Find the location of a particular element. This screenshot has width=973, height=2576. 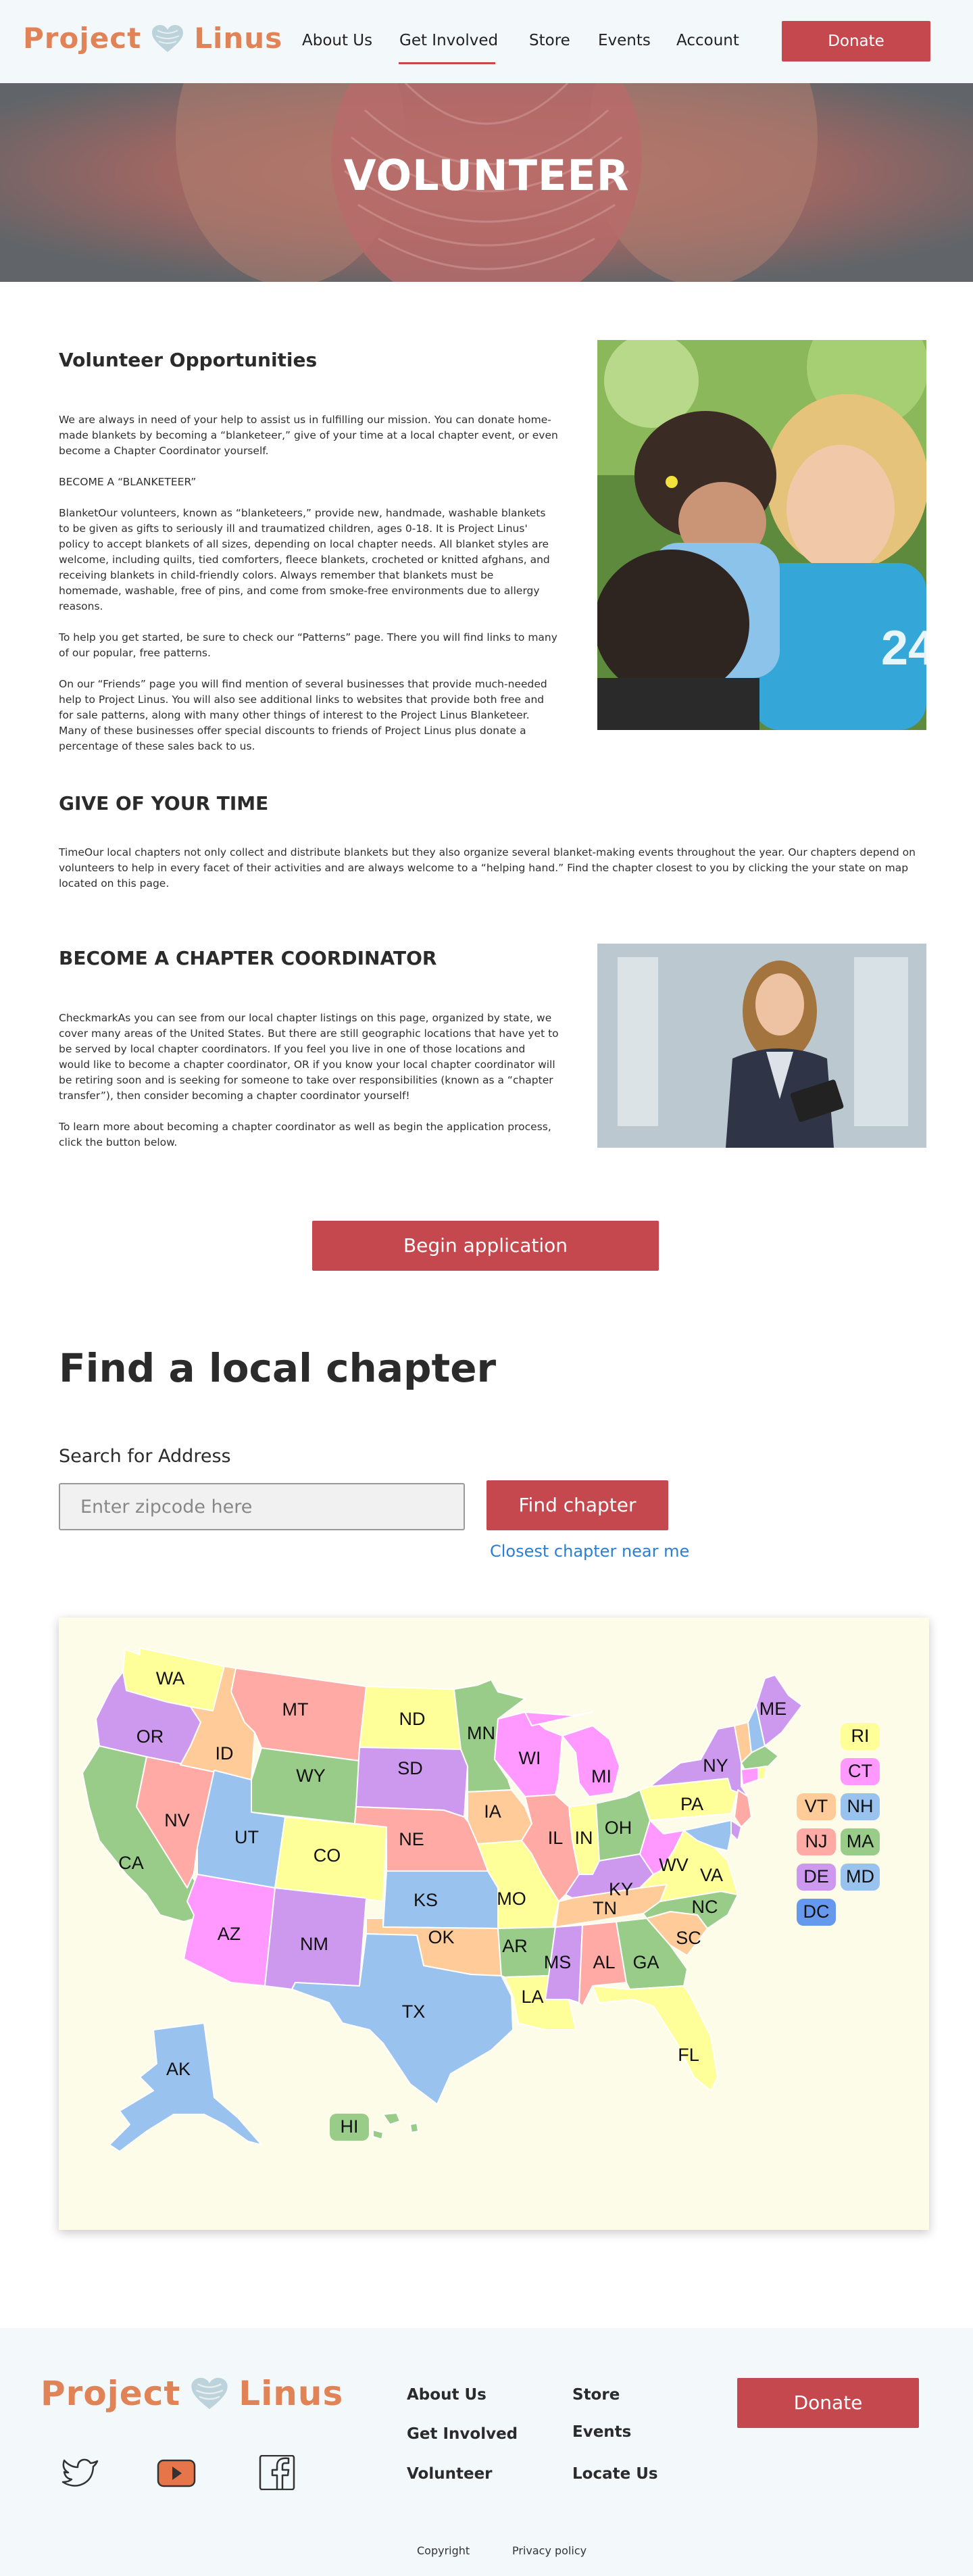

footer-link-volunteer: Volunteer is located at coordinates (450, 2474).